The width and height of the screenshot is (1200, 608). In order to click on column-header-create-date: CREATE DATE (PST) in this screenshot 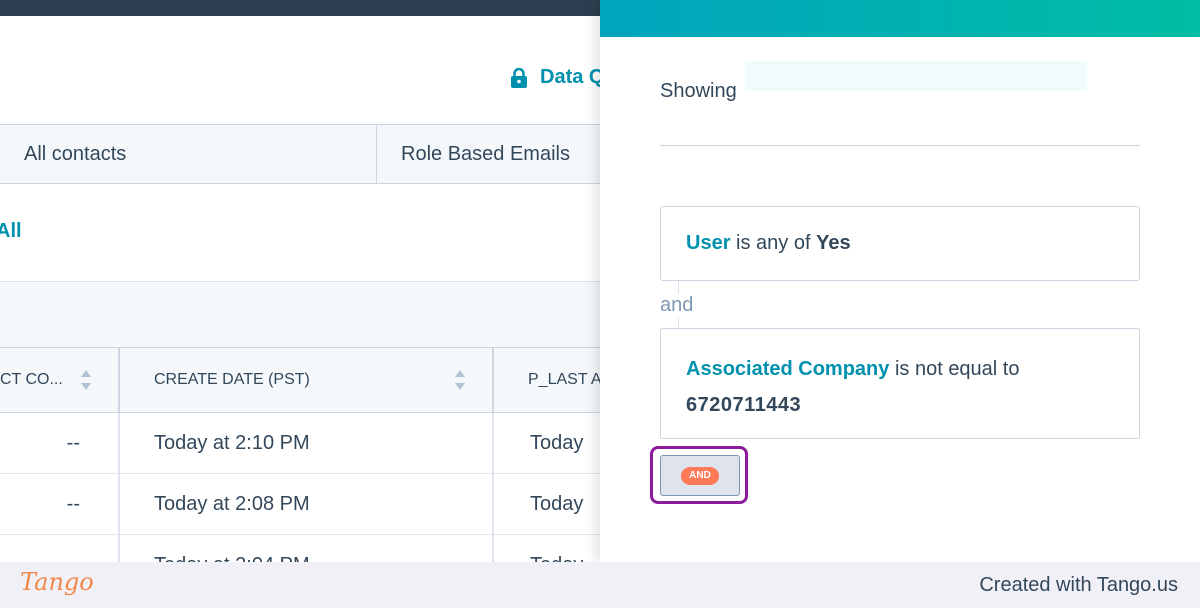, I will do `click(305, 380)`.